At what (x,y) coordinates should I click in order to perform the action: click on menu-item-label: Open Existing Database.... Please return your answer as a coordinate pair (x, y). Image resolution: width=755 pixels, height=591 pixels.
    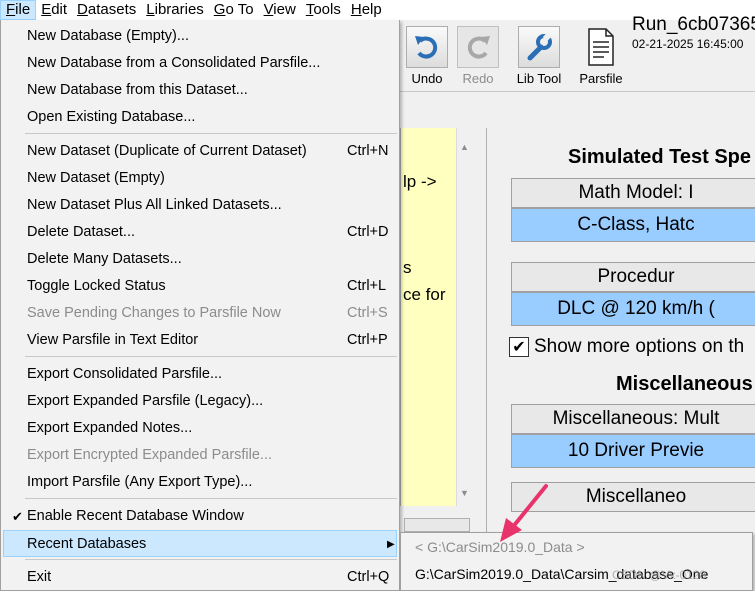
    Looking at the image, I should click on (111, 117).